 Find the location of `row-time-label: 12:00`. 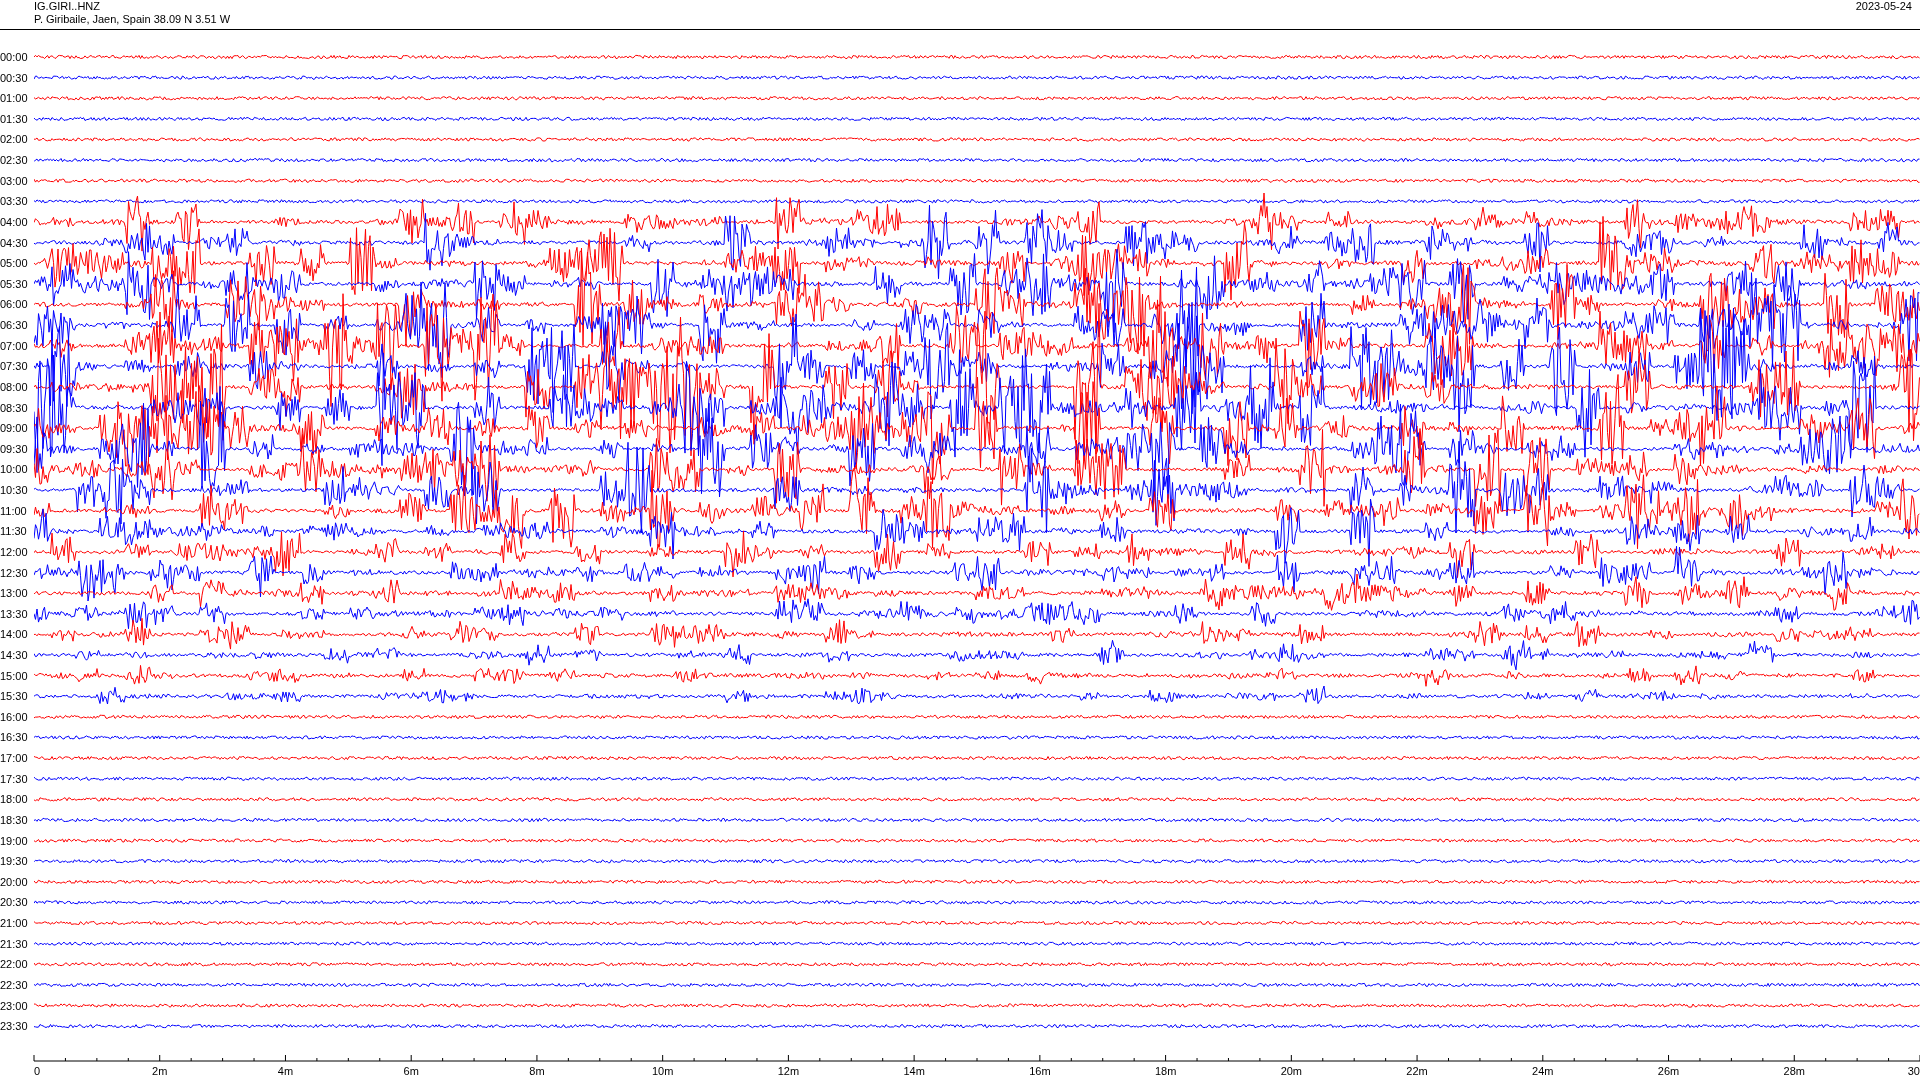

row-time-label: 12:00 is located at coordinates (14, 551).